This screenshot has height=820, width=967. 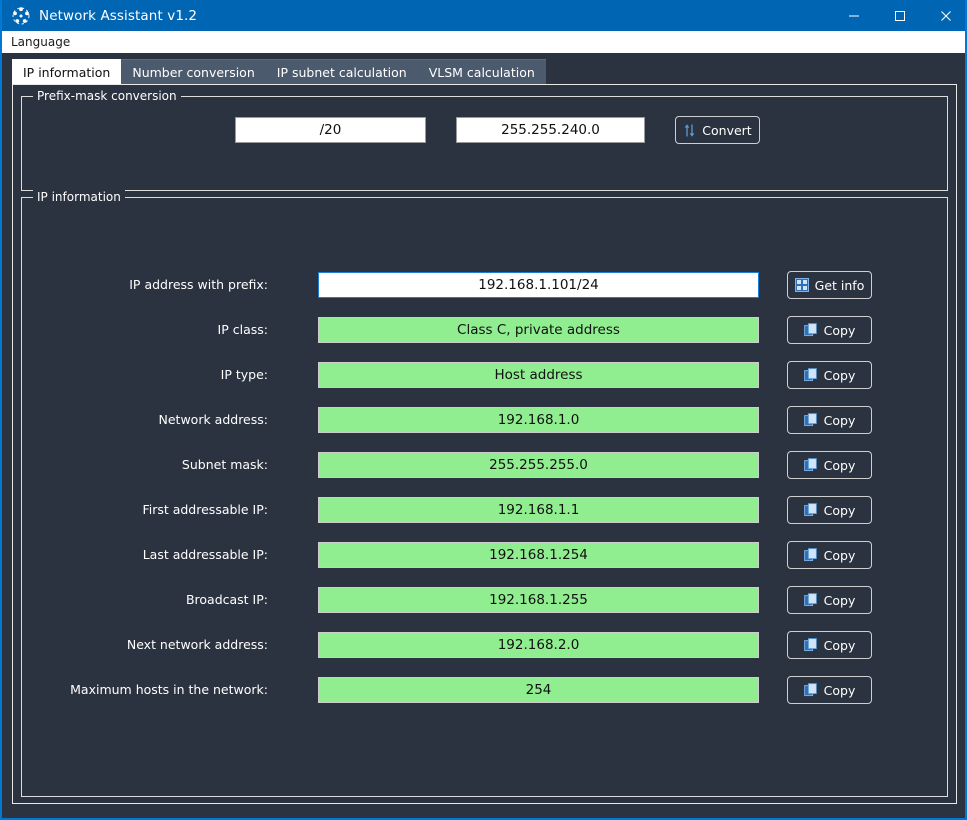 I want to click on copy-button-first-addressable-ip: Copy, so click(x=829, y=510).